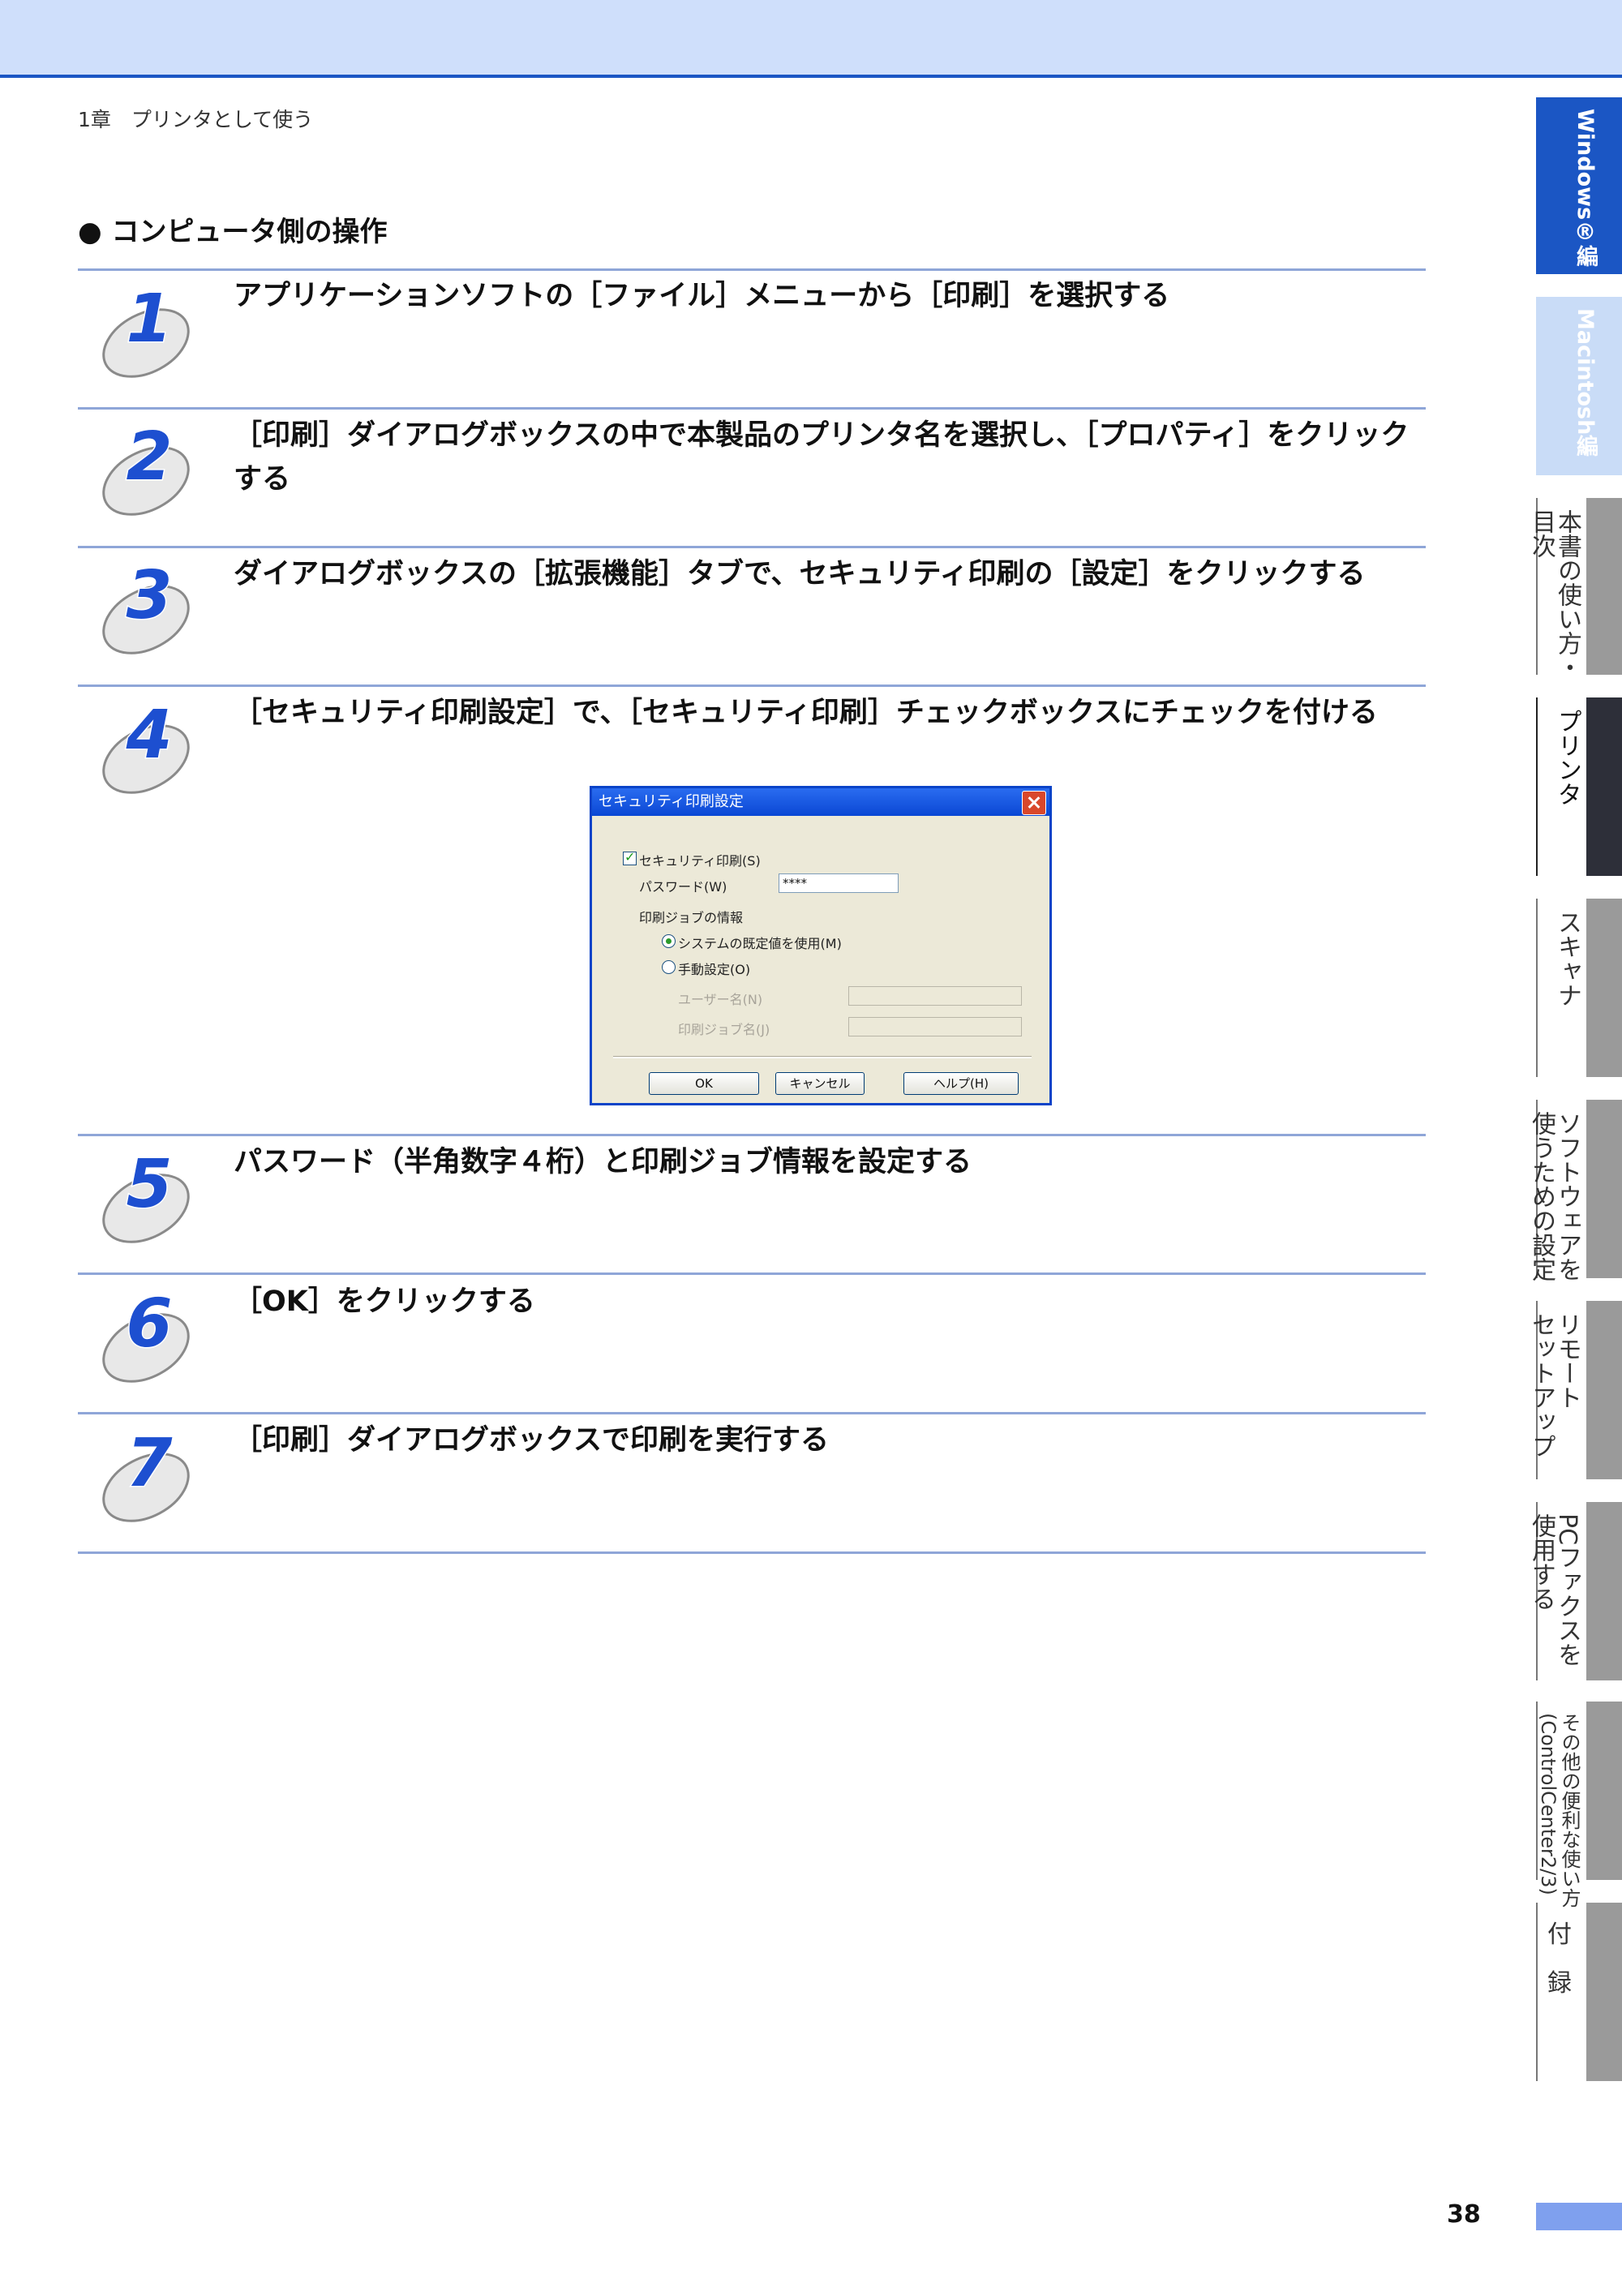 This screenshot has width=1622, height=2296. I want to click on job-name-label: 印刷ジョブ名(J), so click(724, 1029).